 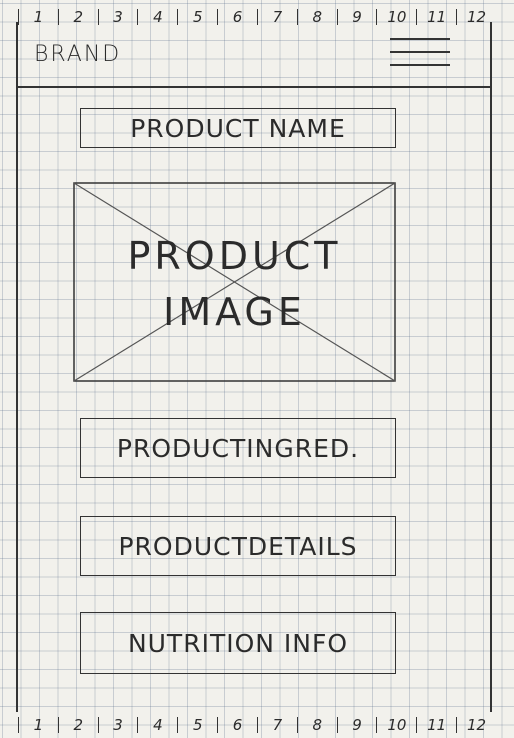 What do you see at coordinates (77, 725) in the screenshot?
I see `ruler-mark: 2` at bounding box center [77, 725].